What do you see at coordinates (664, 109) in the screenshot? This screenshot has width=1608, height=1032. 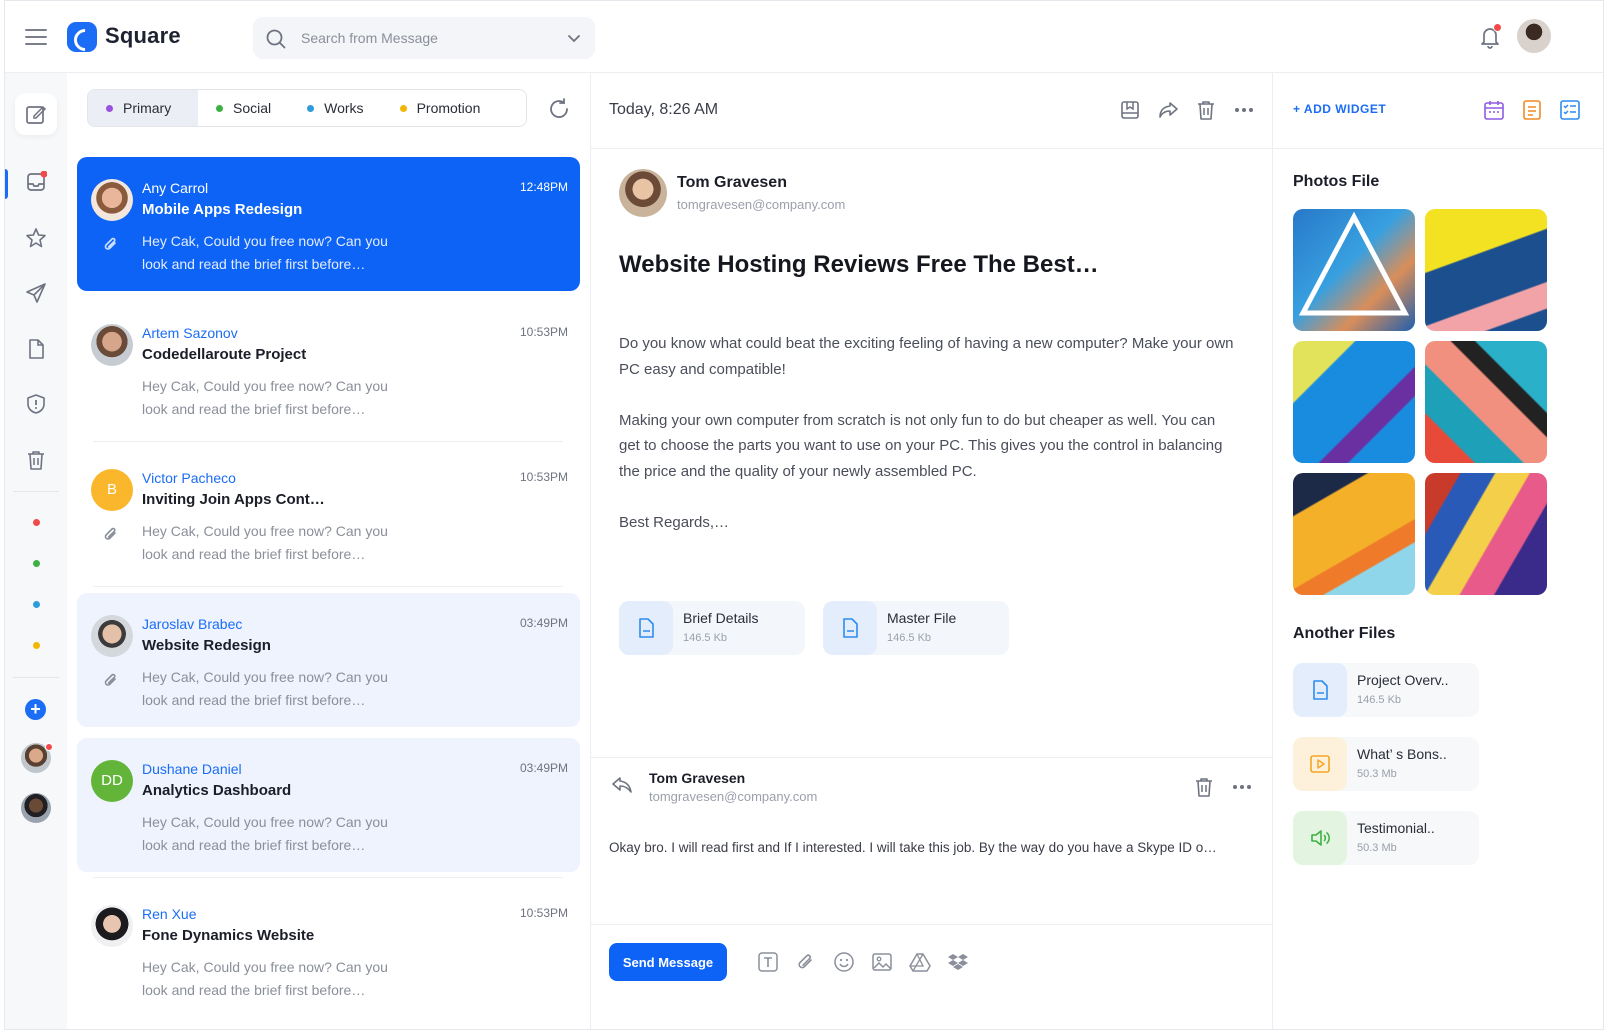 I see `message-date: Today, 8:26 AM` at bounding box center [664, 109].